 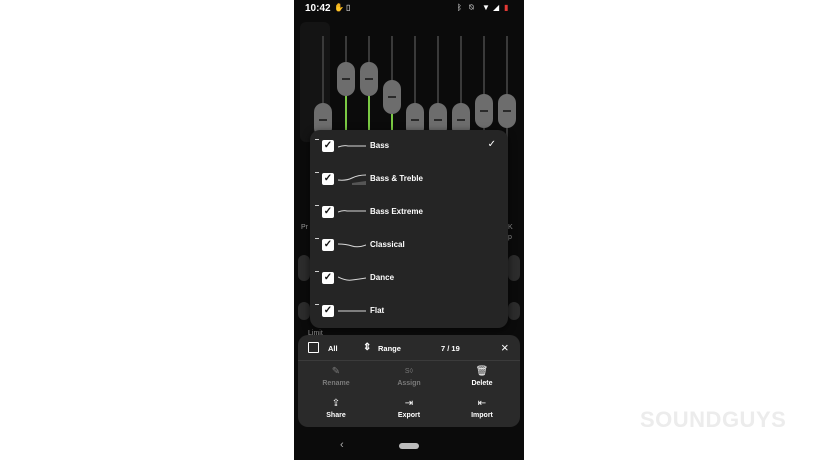 I want to click on range-icon: ⇕, so click(x=367, y=347).